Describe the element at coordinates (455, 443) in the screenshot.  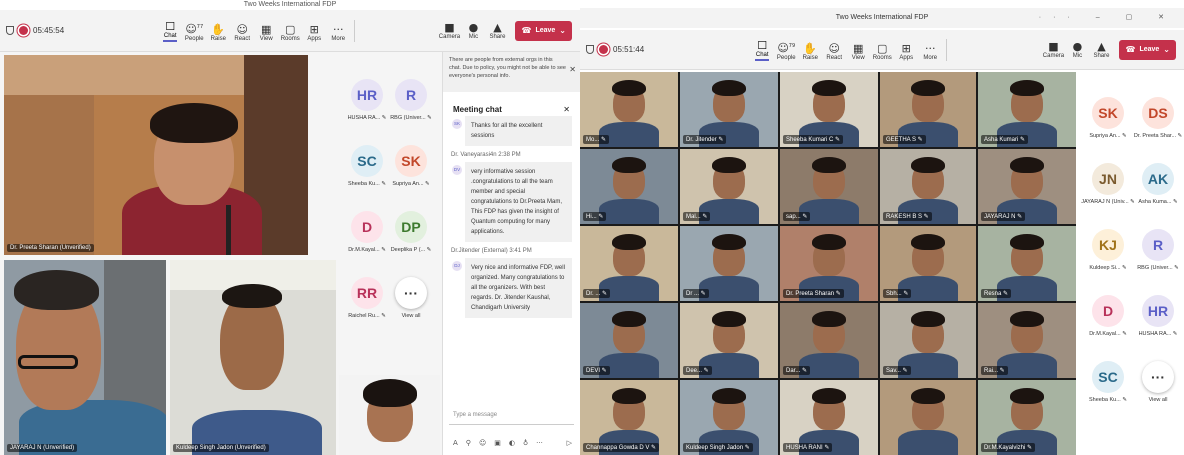
I see `format-icon: A` at that location.